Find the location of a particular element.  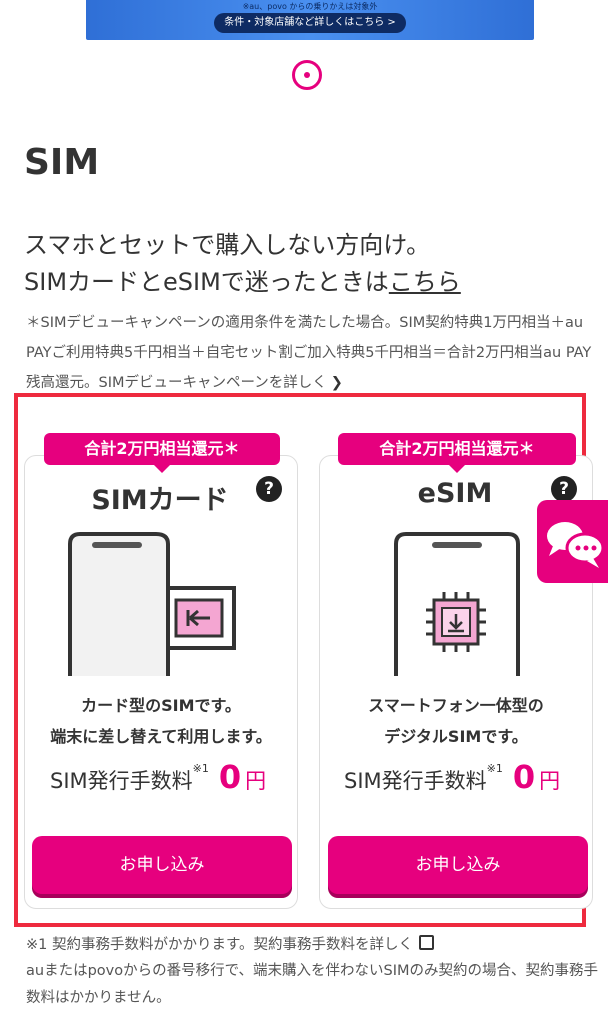

apply-esim-button: お申し込み is located at coordinates (458, 865).